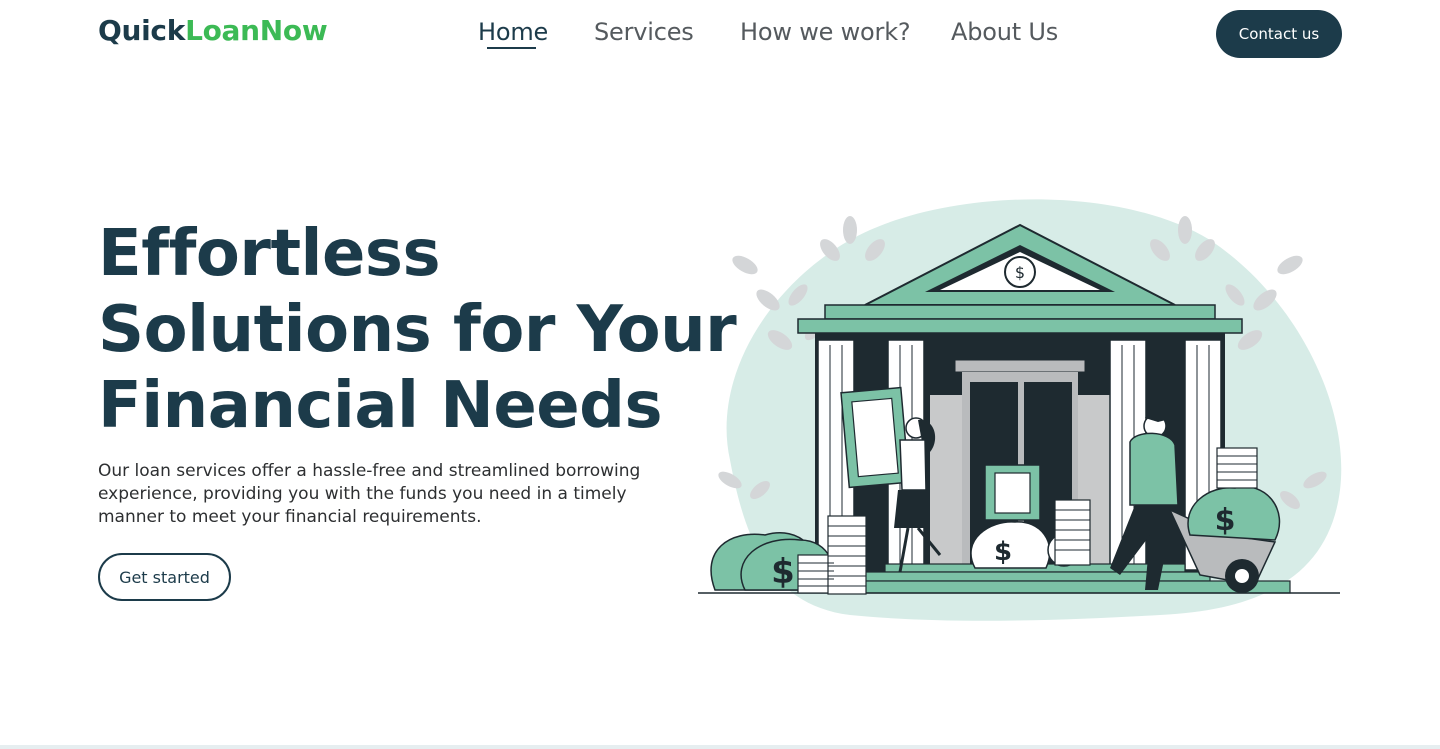 This screenshot has width=1440, height=749. I want to click on hero-title-line-2: Solutions for Your, so click(417, 330).